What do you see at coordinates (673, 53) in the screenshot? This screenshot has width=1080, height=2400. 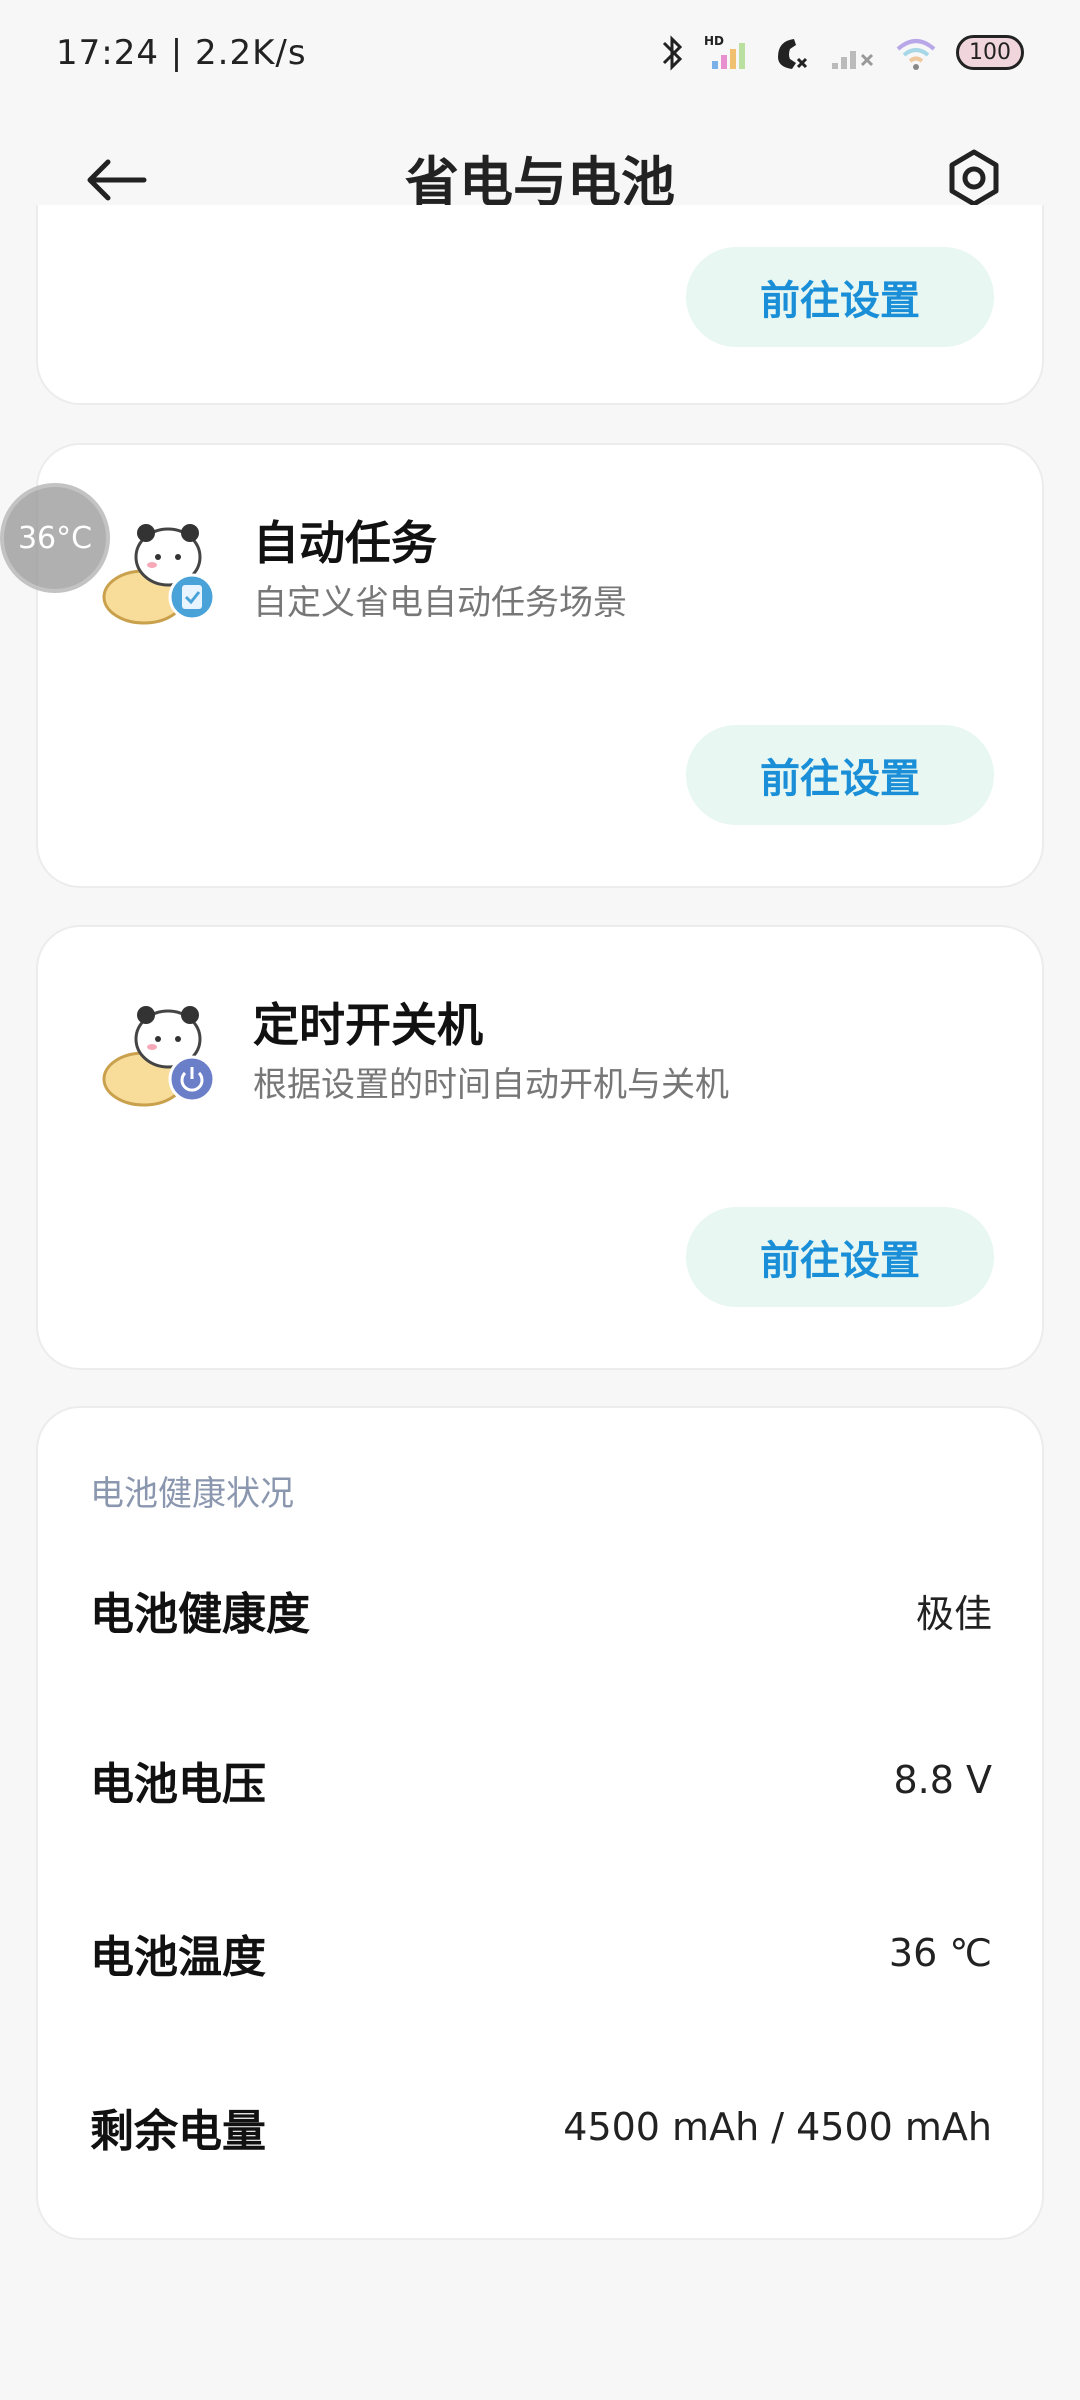 I see `bluetooth-icon` at bounding box center [673, 53].